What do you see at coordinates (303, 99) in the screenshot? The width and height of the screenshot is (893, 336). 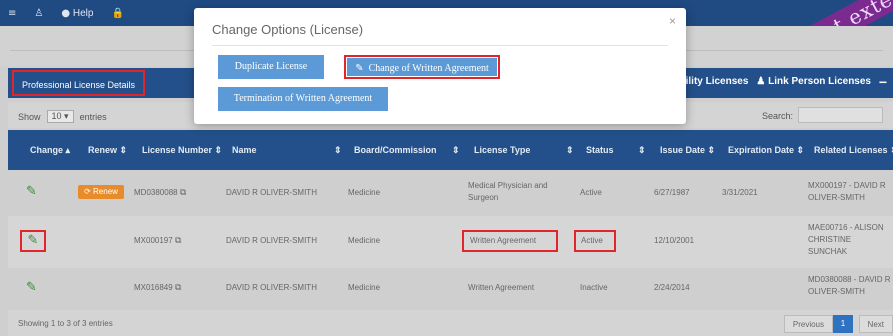 I see `termination-written-agreement-button: Termination of Written Agreement` at bounding box center [303, 99].